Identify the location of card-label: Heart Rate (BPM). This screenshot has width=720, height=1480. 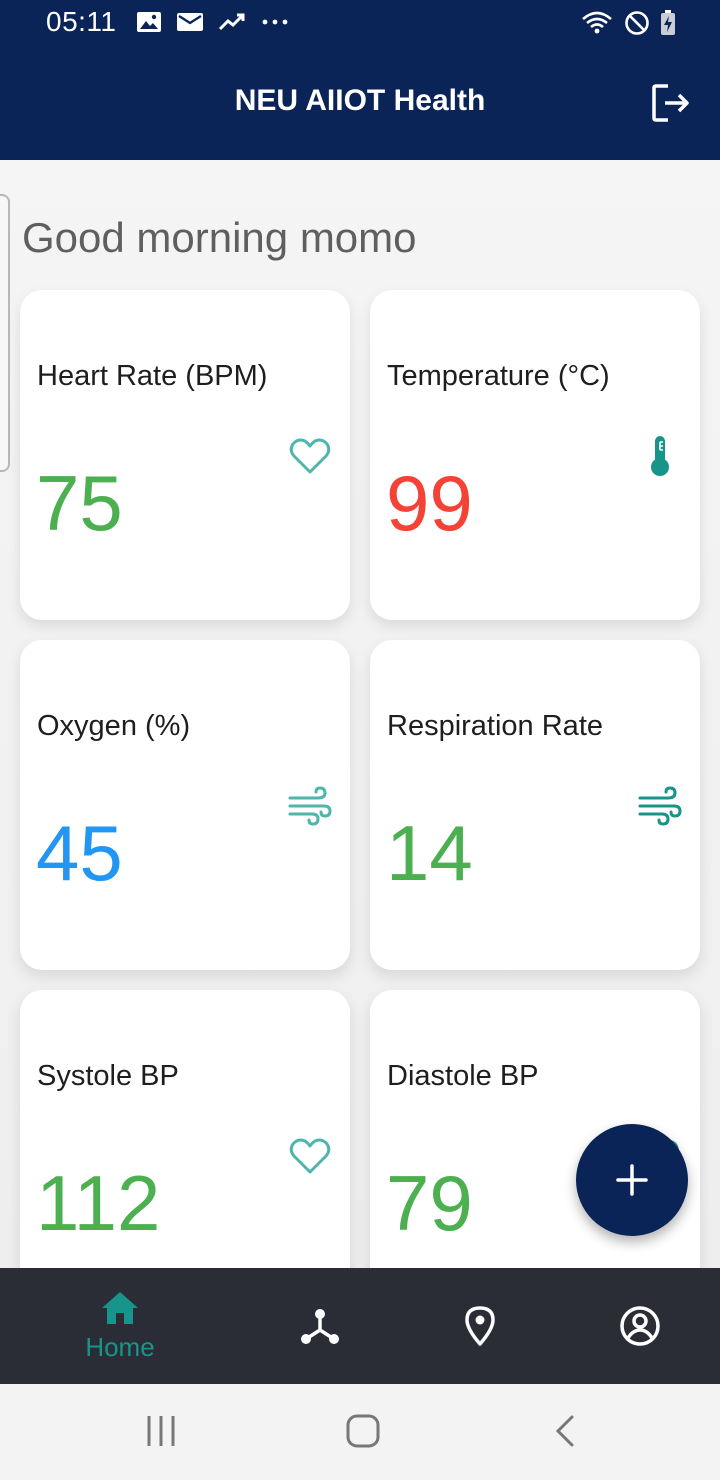
(152, 376).